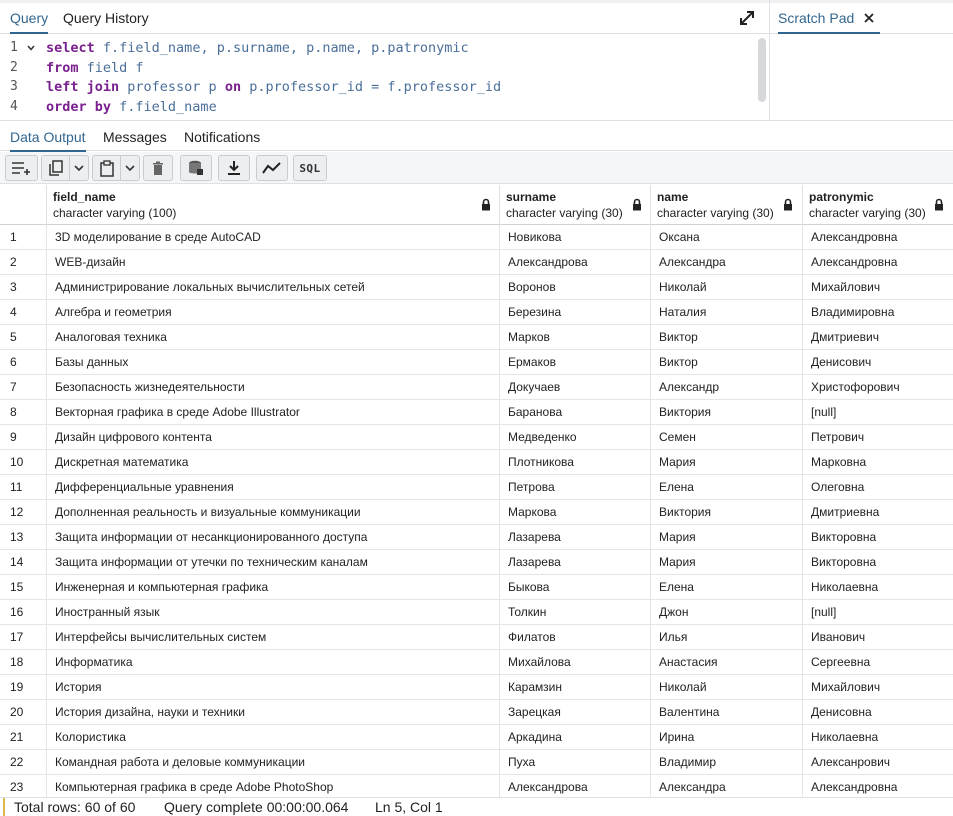  I want to click on graph-button, so click(272, 168).